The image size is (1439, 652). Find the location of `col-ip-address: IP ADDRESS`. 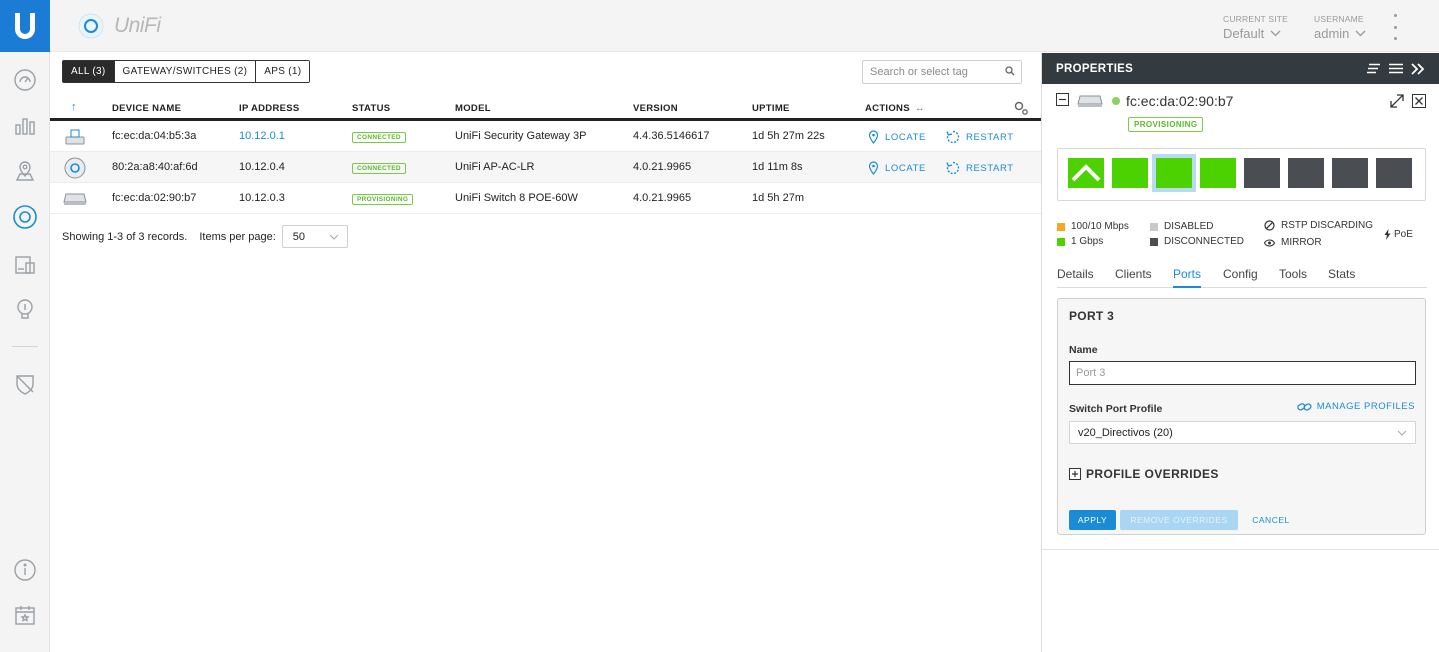

col-ip-address: IP ADDRESS is located at coordinates (269, 108).